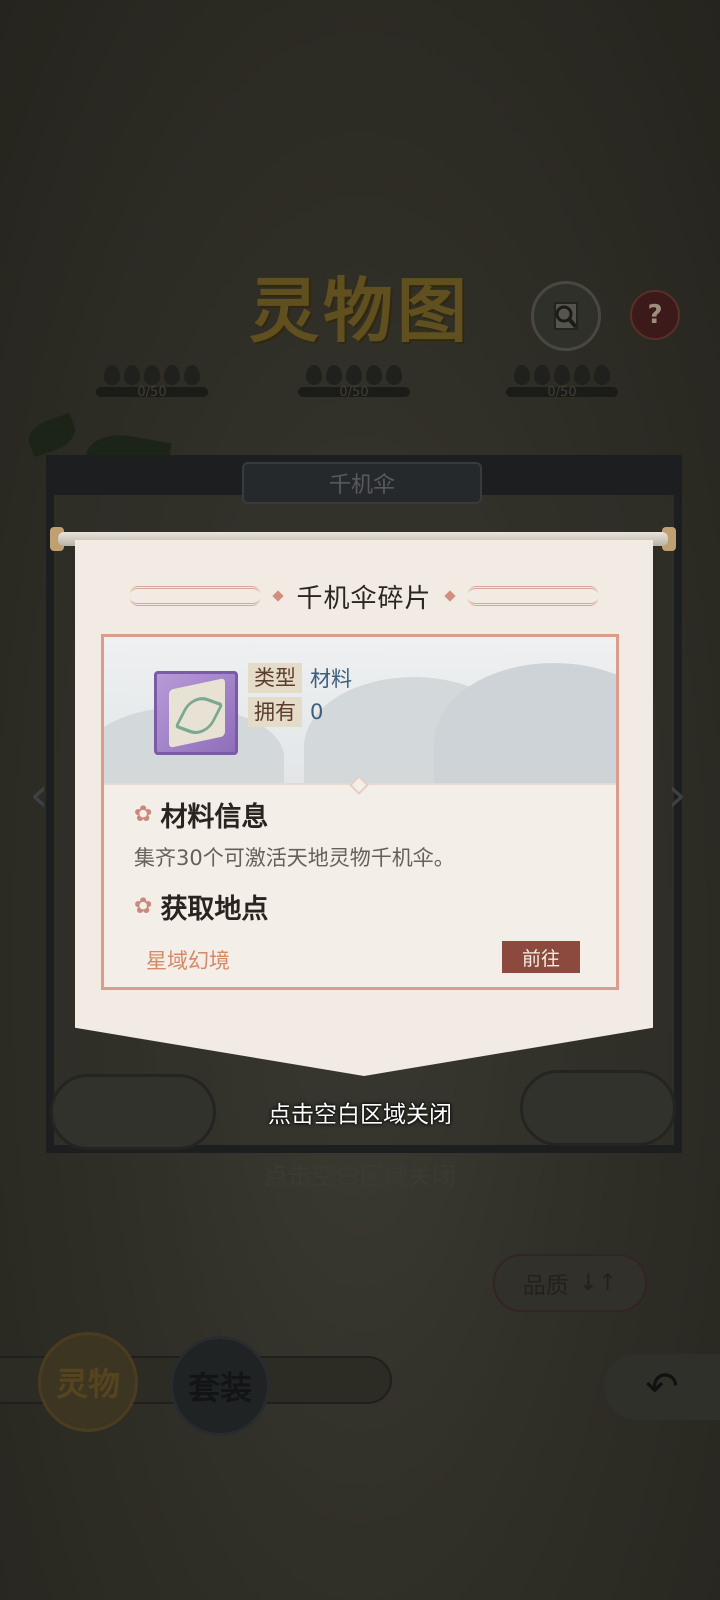 The height and width of the screenshot is (1600, 720). I want to click on dialog-header: 千机伞碎片, so click(364, 596).